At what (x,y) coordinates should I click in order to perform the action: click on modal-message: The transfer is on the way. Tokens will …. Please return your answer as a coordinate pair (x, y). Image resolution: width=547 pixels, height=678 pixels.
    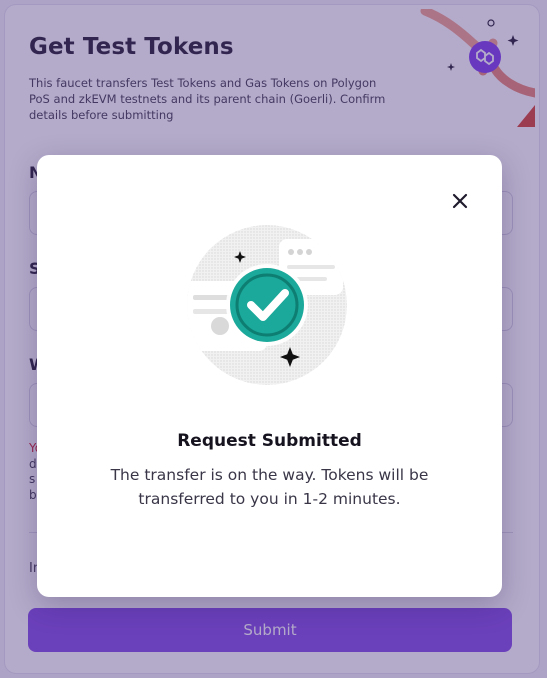
    Looking at the image, I should click on (269, 487).